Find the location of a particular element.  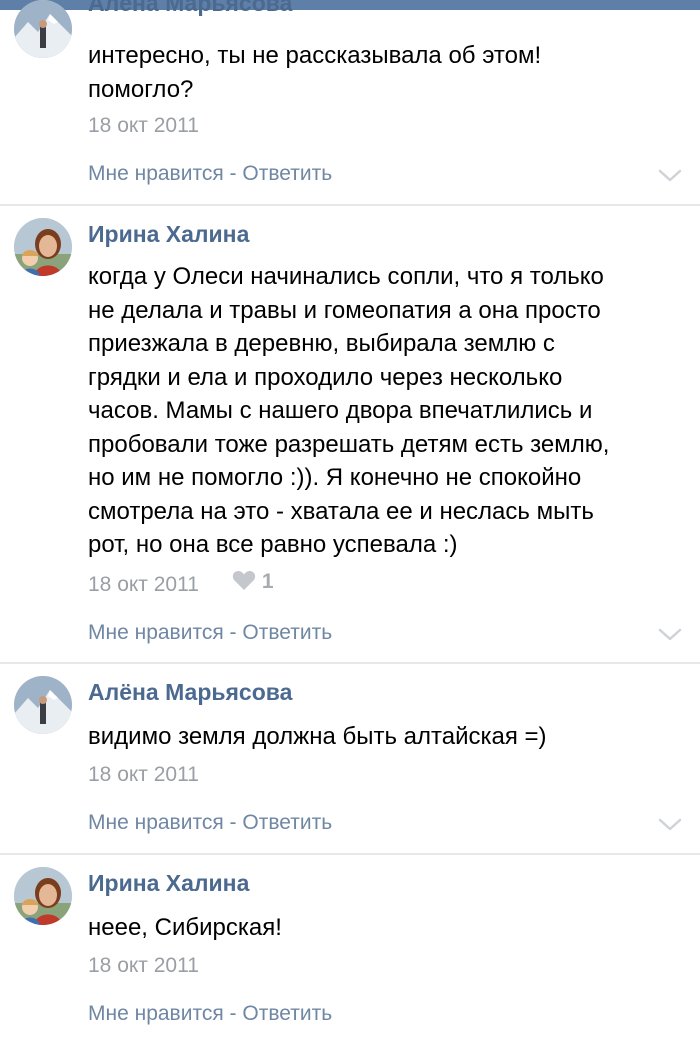

comment-text: неее, Сибирская! is located at coordinates (380, 928).